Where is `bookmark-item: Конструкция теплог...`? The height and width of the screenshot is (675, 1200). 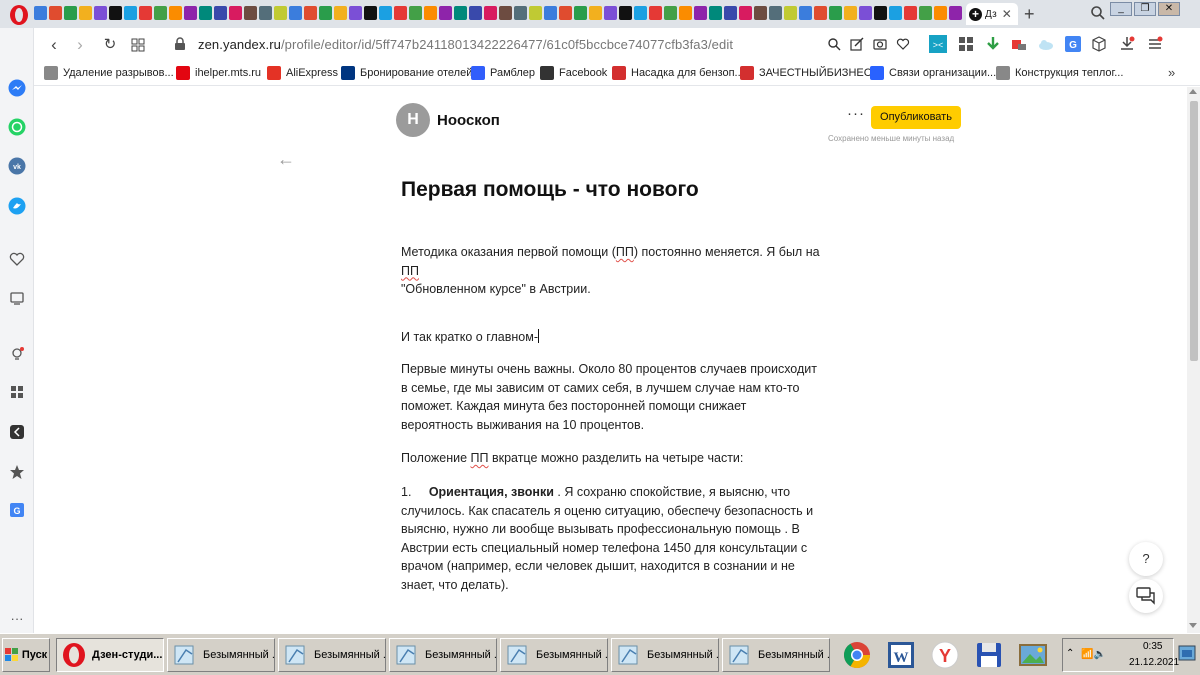 bookmark-item: Конструкция теплог... is located at coordinates (1059, 73).